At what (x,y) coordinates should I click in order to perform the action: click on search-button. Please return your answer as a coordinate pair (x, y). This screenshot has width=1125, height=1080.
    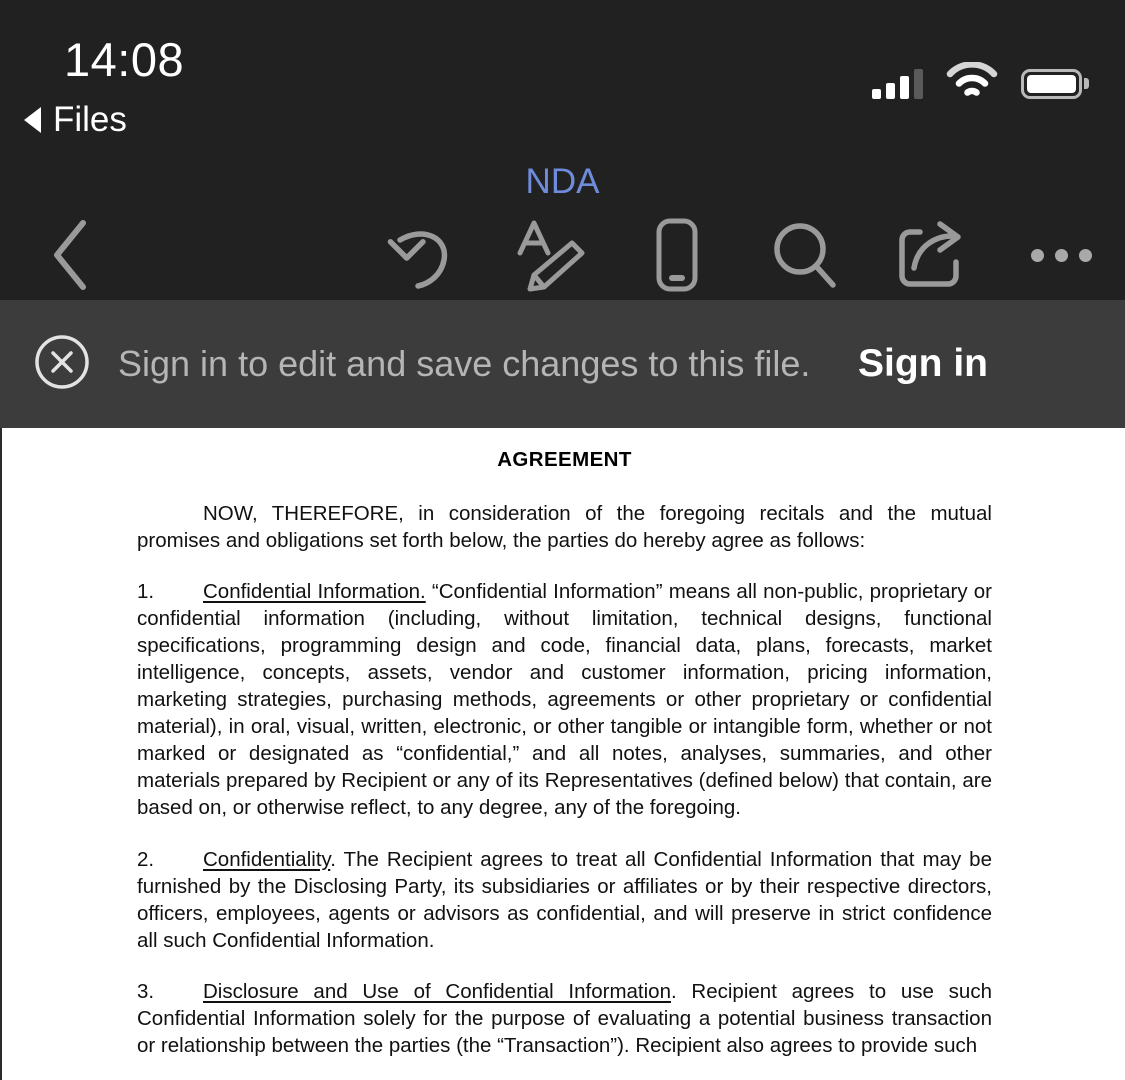
    Looking at the image, I should click on (805, 255).